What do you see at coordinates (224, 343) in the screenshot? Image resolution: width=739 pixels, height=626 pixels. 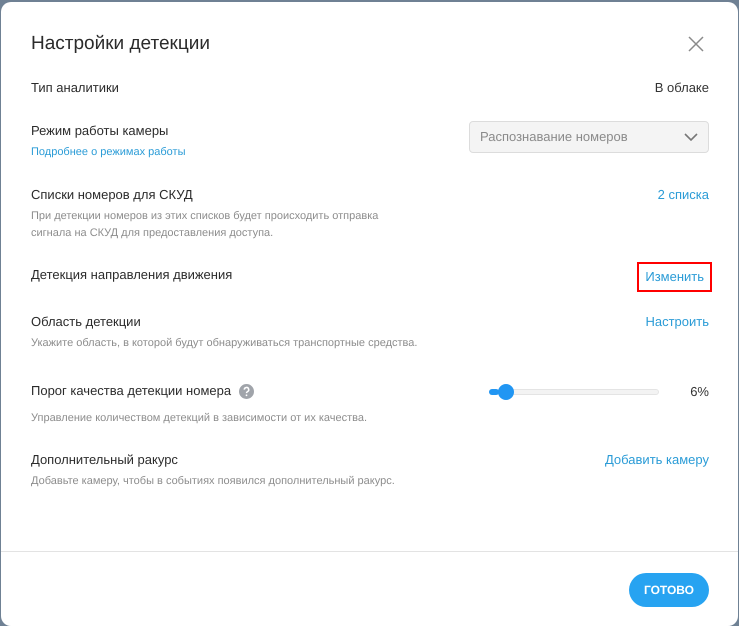 I see `setting-description: Укажите область, в которой будут обнаруживаться транспортные средства.` at bounding box center [224, 343].